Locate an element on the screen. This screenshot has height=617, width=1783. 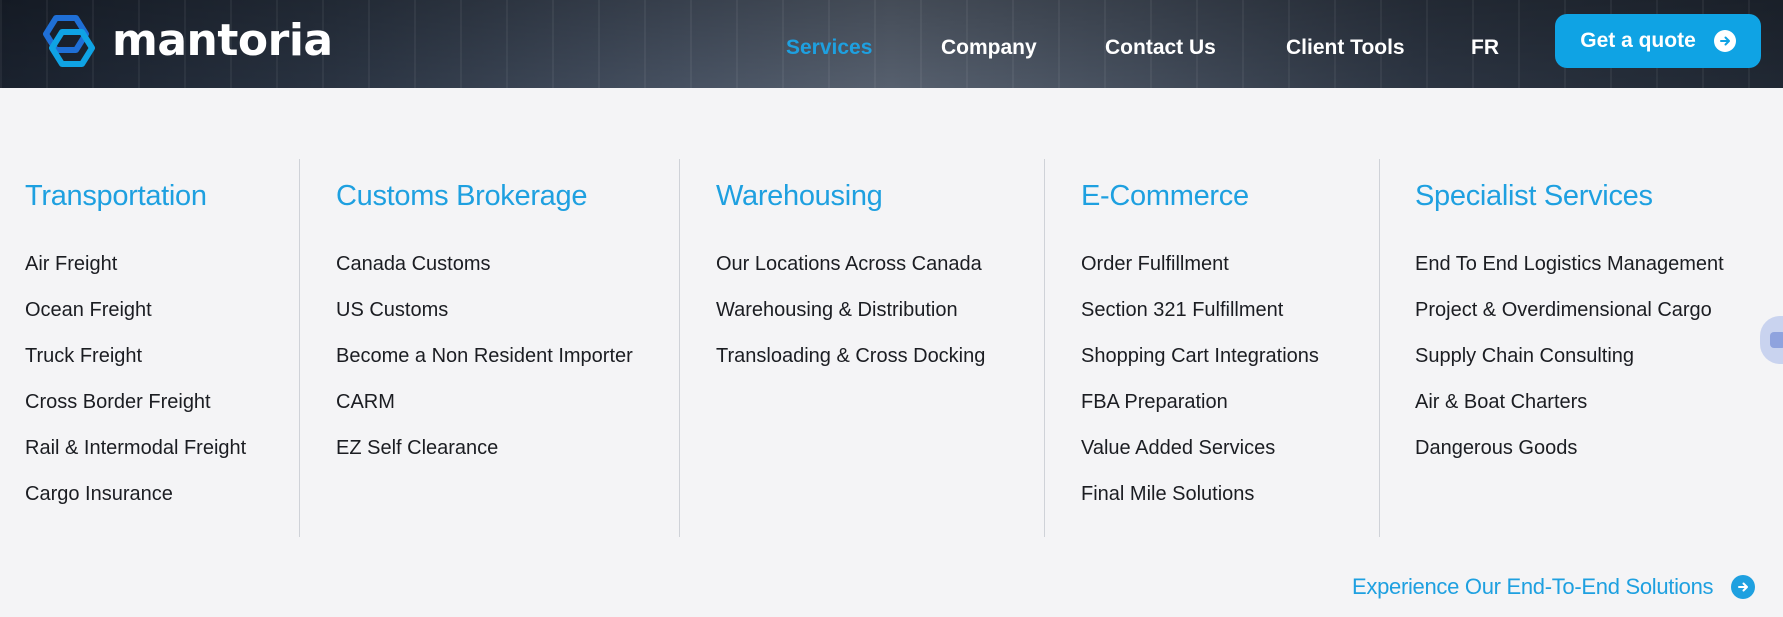
side-widget-tab is located at coordinates (1771, 340).